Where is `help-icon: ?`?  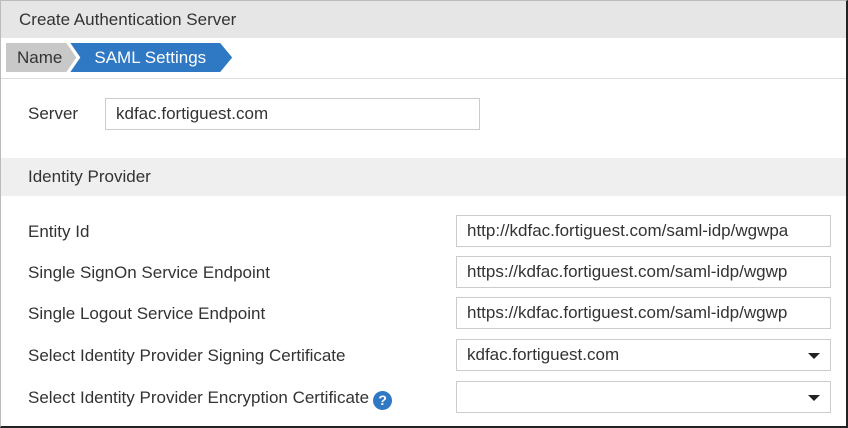 help-icon: ? is located at coordinates (383, 400).